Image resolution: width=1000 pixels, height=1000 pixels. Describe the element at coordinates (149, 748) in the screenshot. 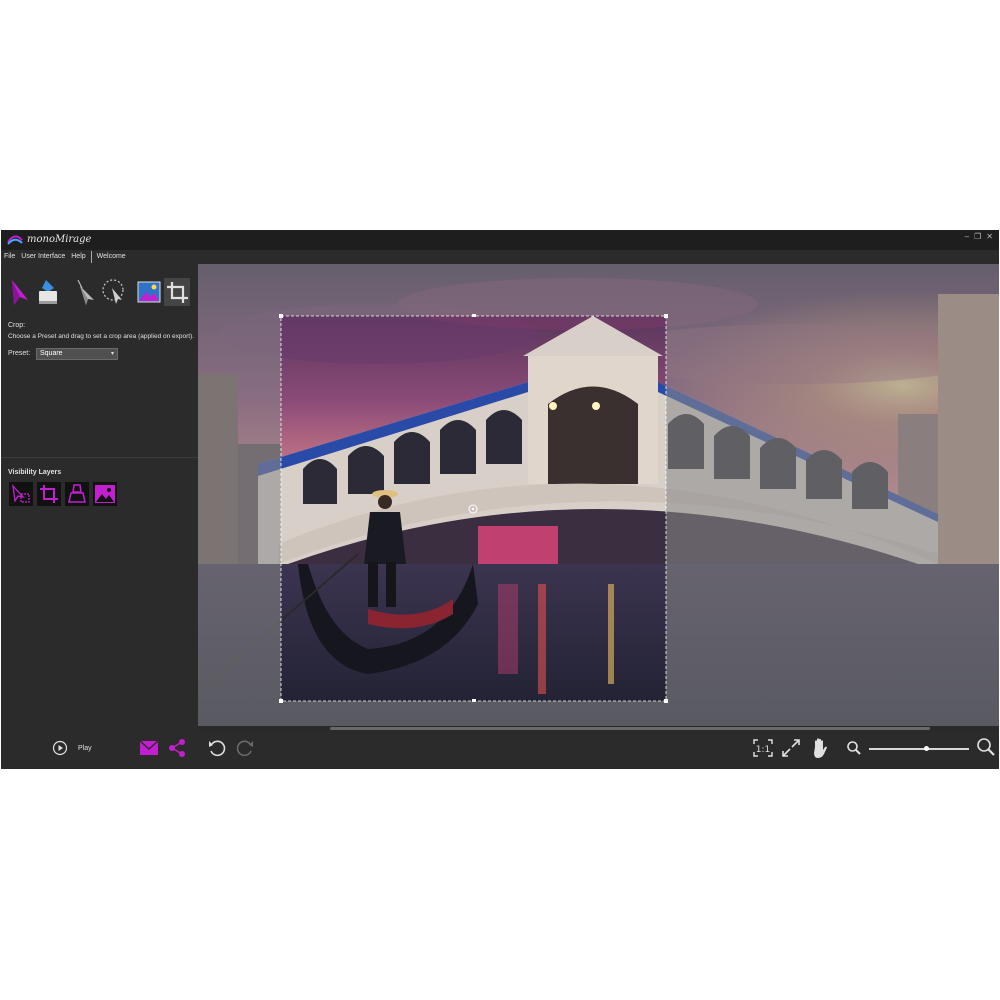

I see `mail-icon` at that location.